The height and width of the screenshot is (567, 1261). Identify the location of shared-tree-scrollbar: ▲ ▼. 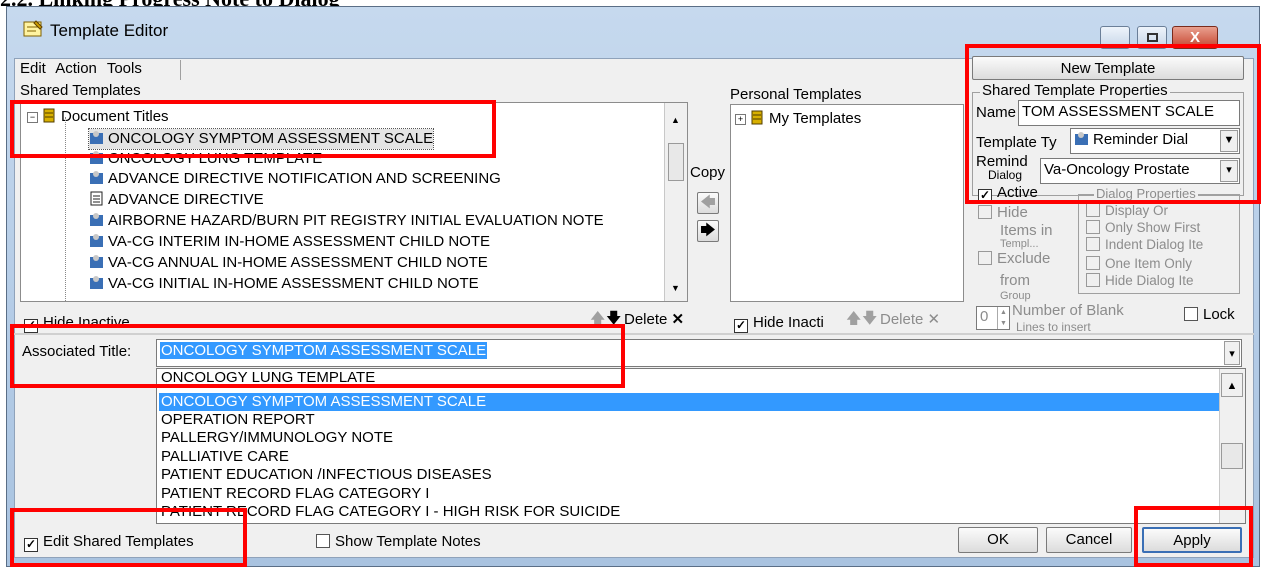
(675, 202).